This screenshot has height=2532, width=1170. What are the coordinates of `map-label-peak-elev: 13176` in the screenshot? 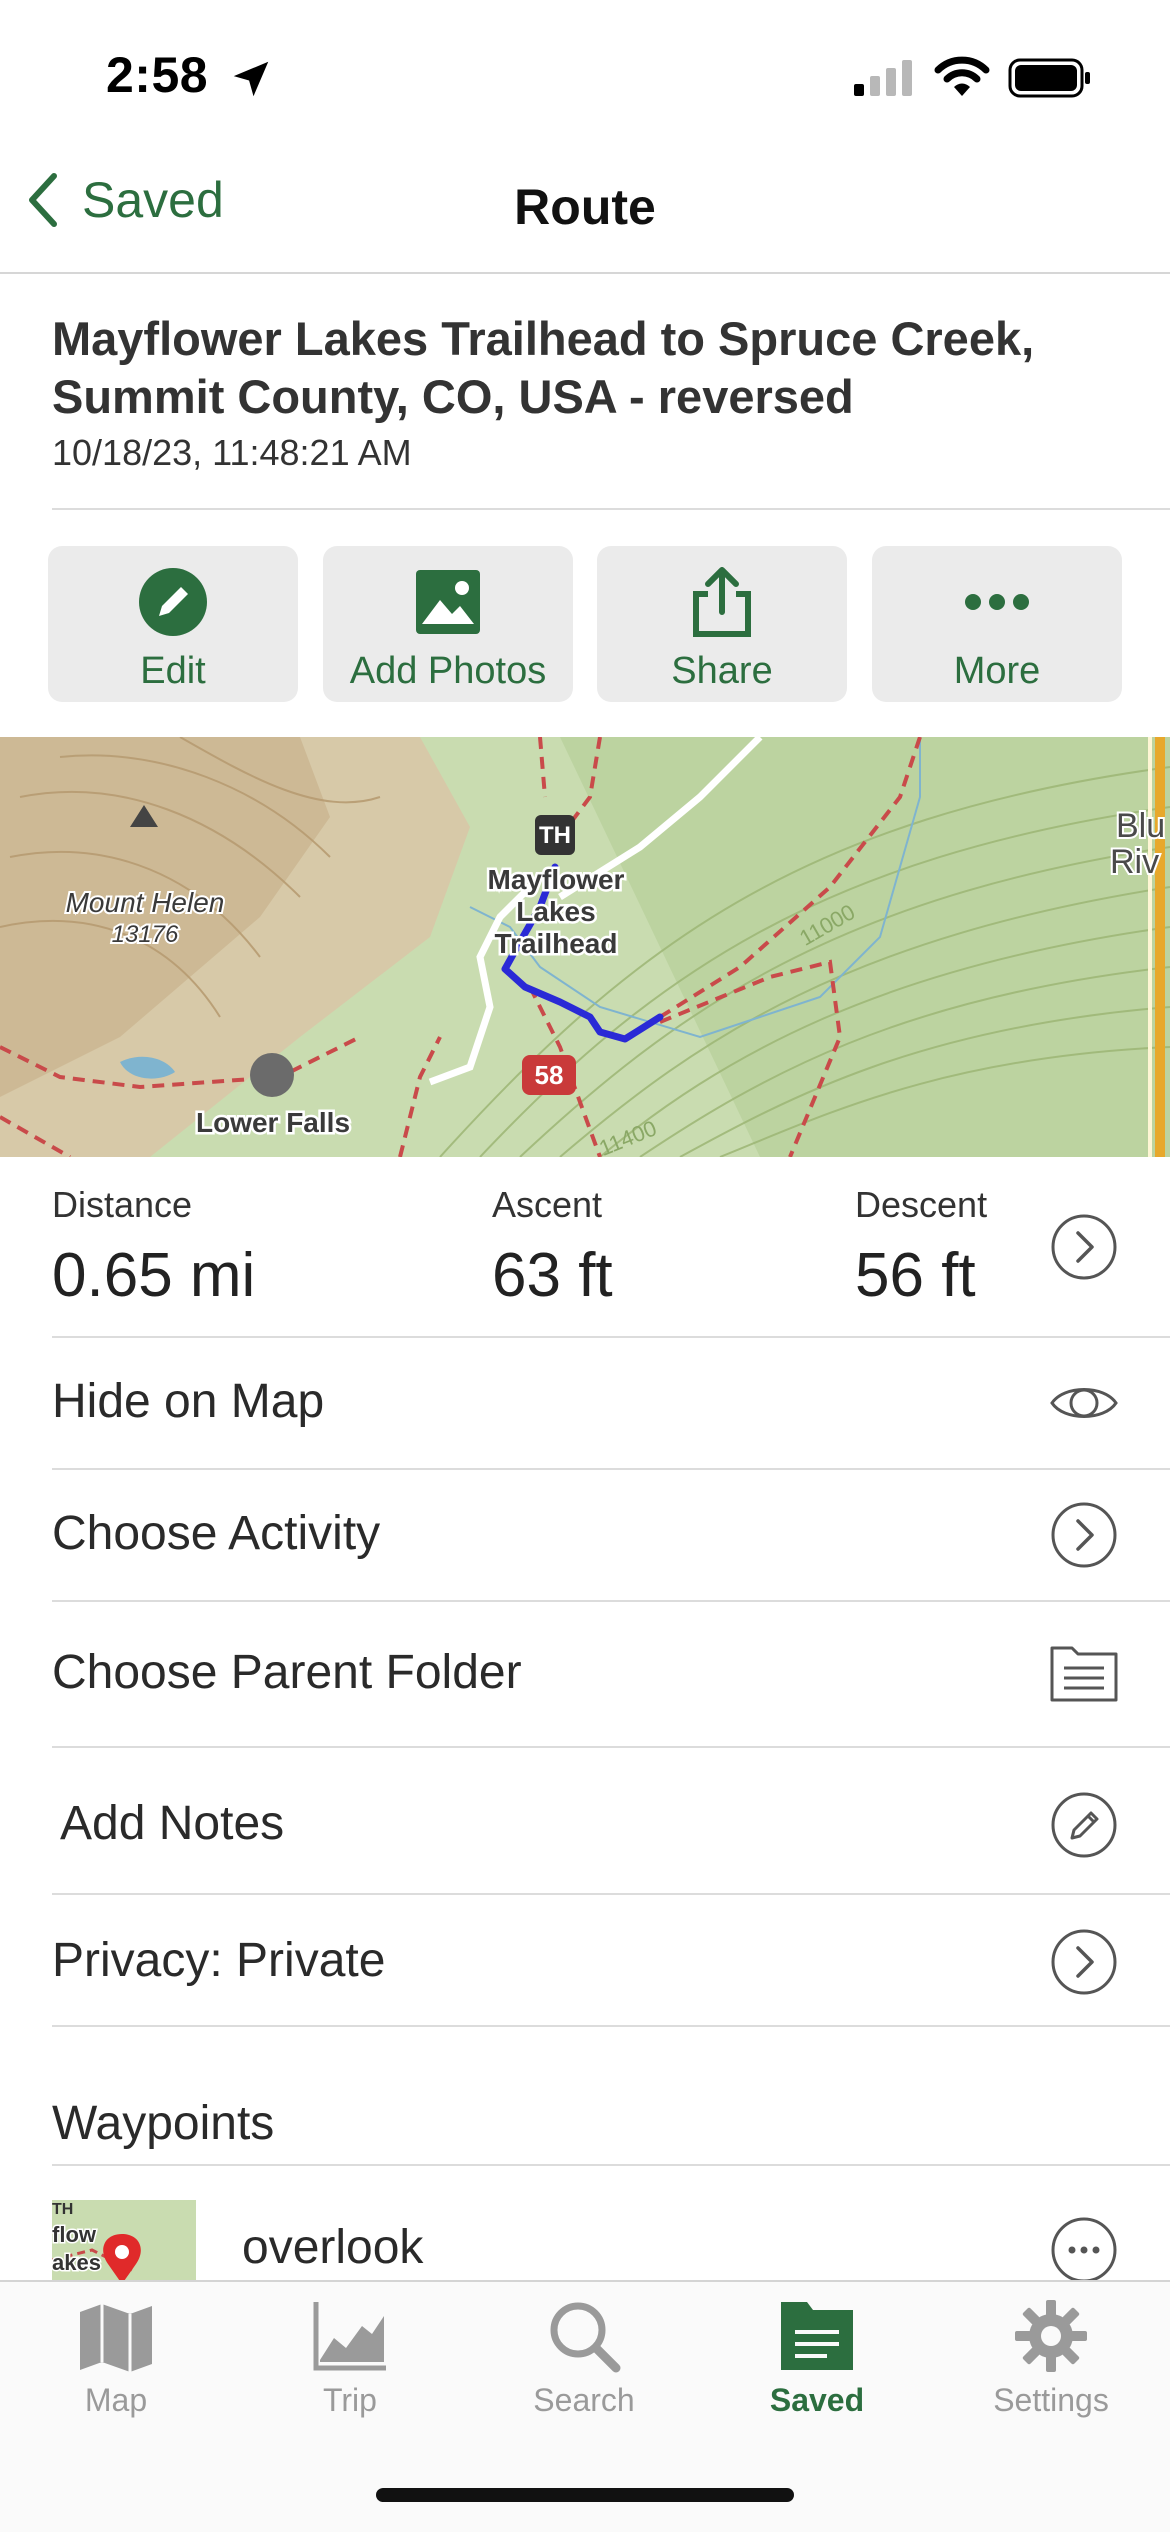 It's located at (145, 934).